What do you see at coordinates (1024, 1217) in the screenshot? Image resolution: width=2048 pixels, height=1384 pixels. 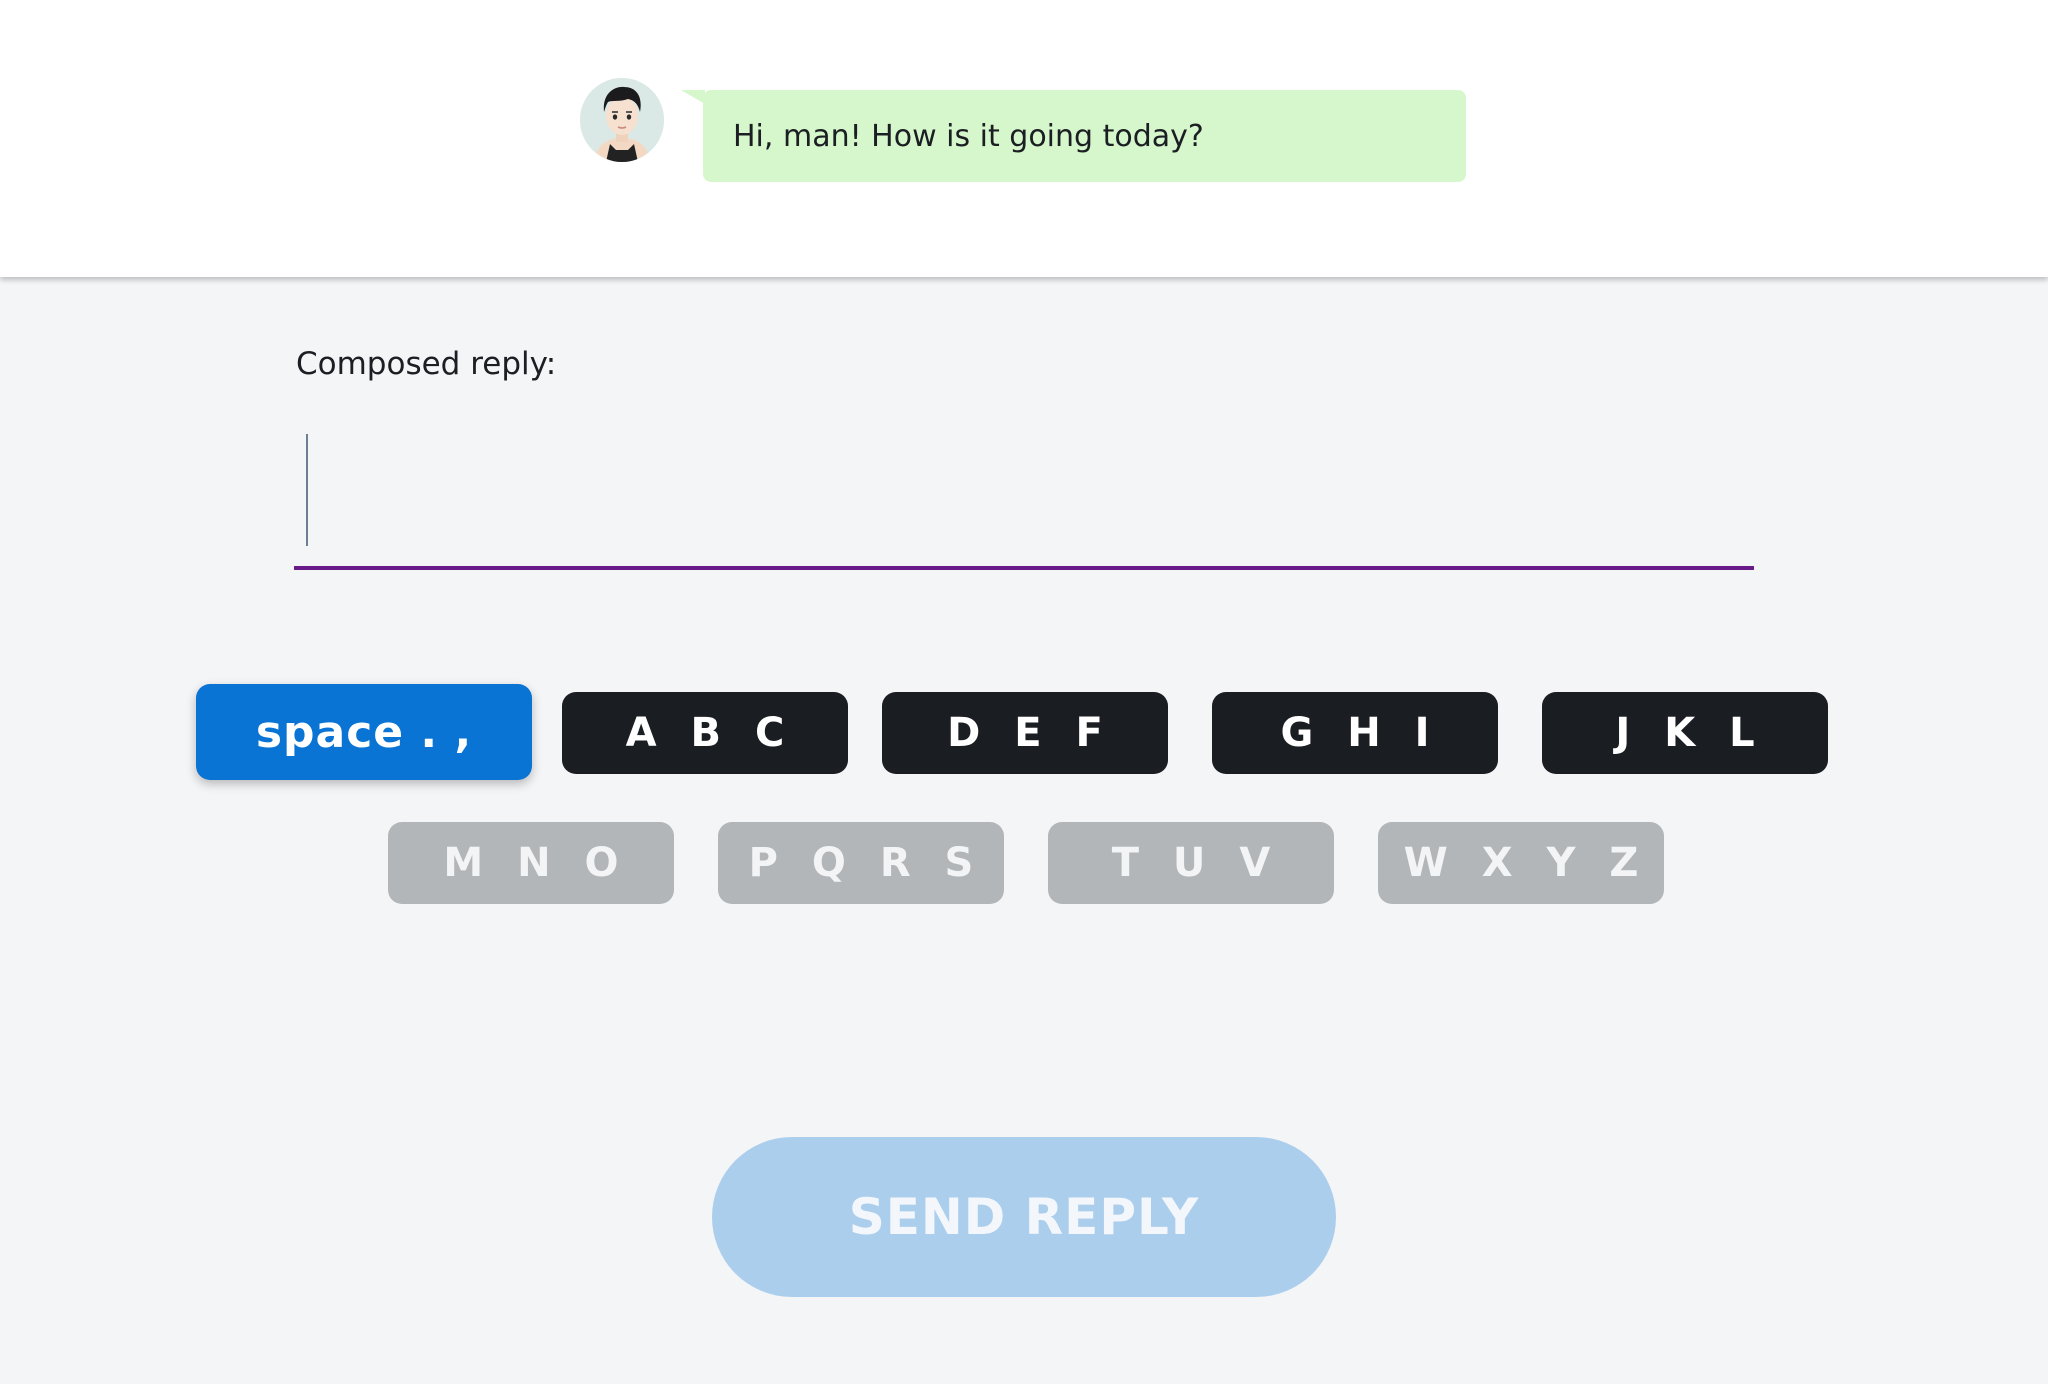 I see `send-reply-button: SEND REPLY` at bounding box center [1024, 1217].